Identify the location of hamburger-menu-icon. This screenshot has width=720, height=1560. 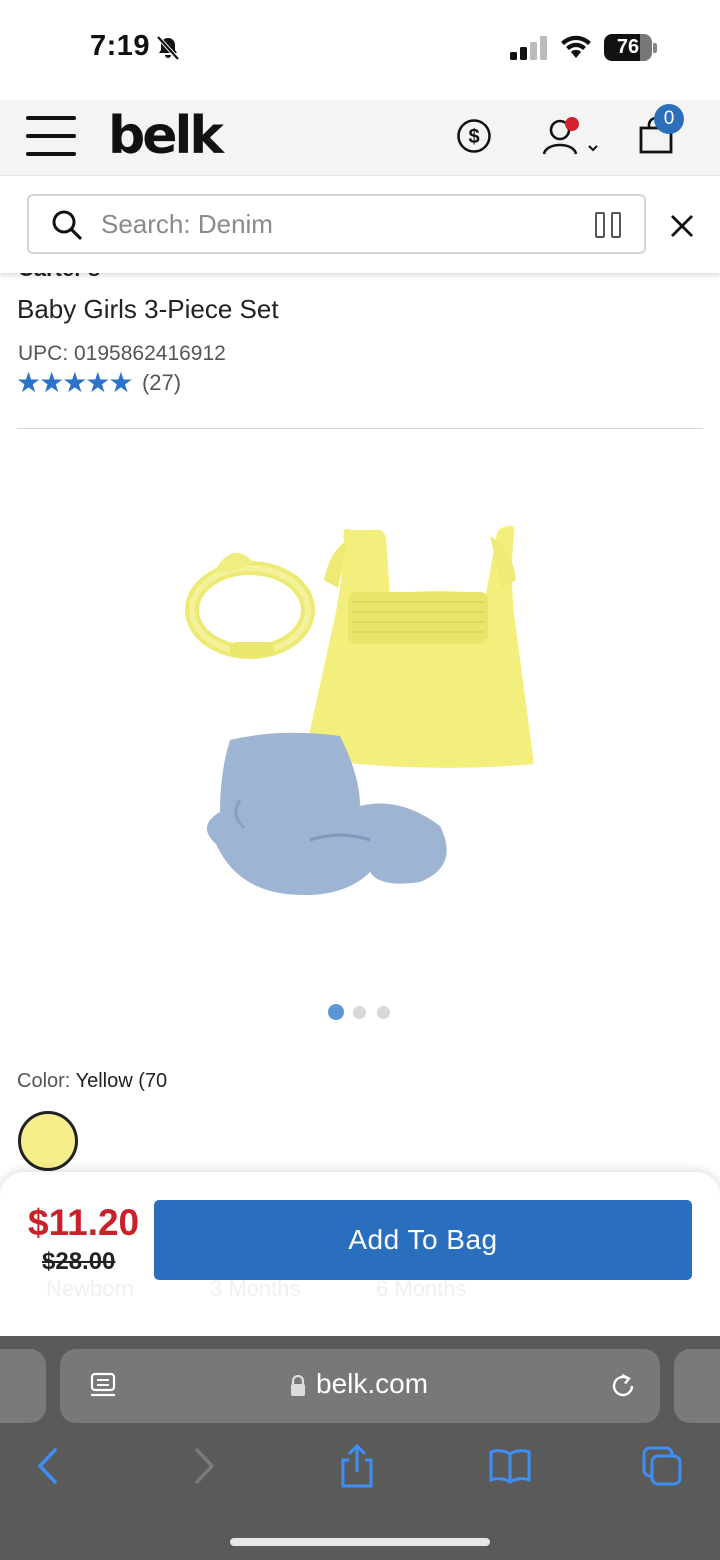
(52, 137).